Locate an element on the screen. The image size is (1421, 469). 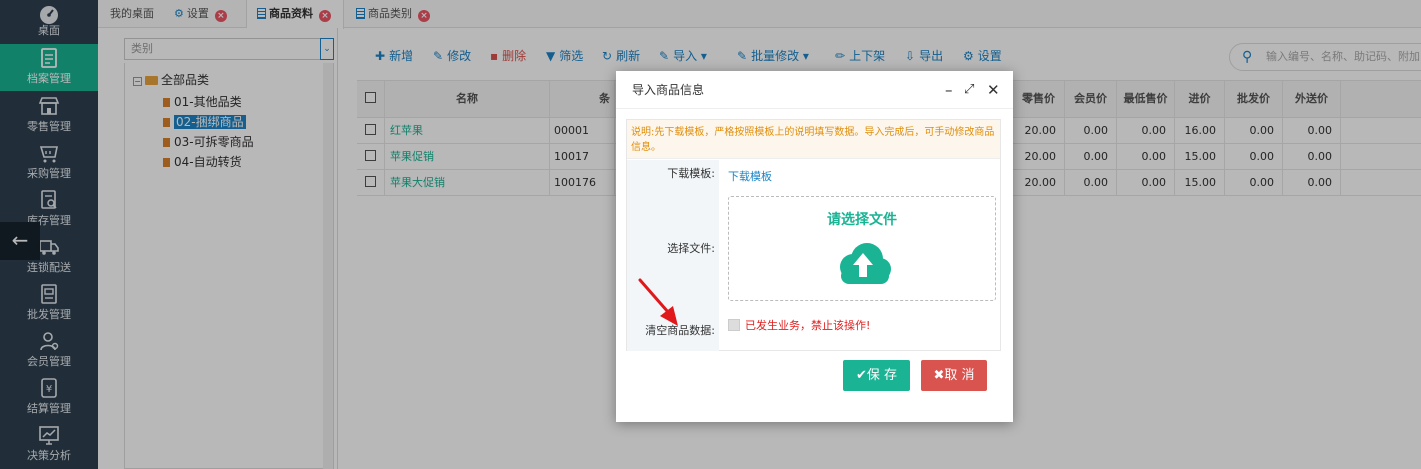
save-button: ✔保 存 is located at coordinates (876, 375).